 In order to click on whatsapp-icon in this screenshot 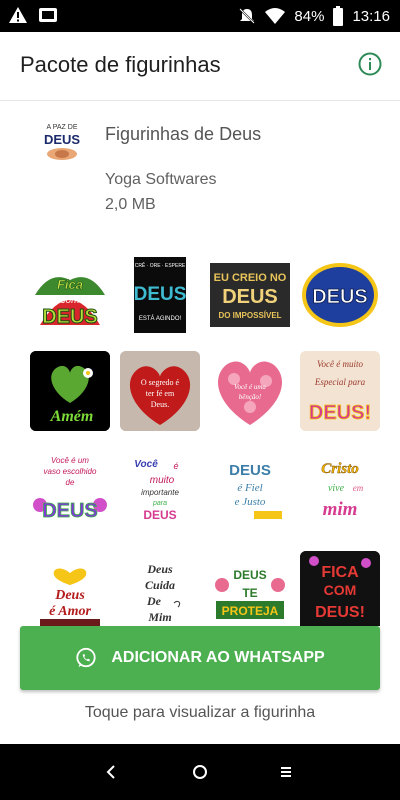, I will do `click(86, 657)`.